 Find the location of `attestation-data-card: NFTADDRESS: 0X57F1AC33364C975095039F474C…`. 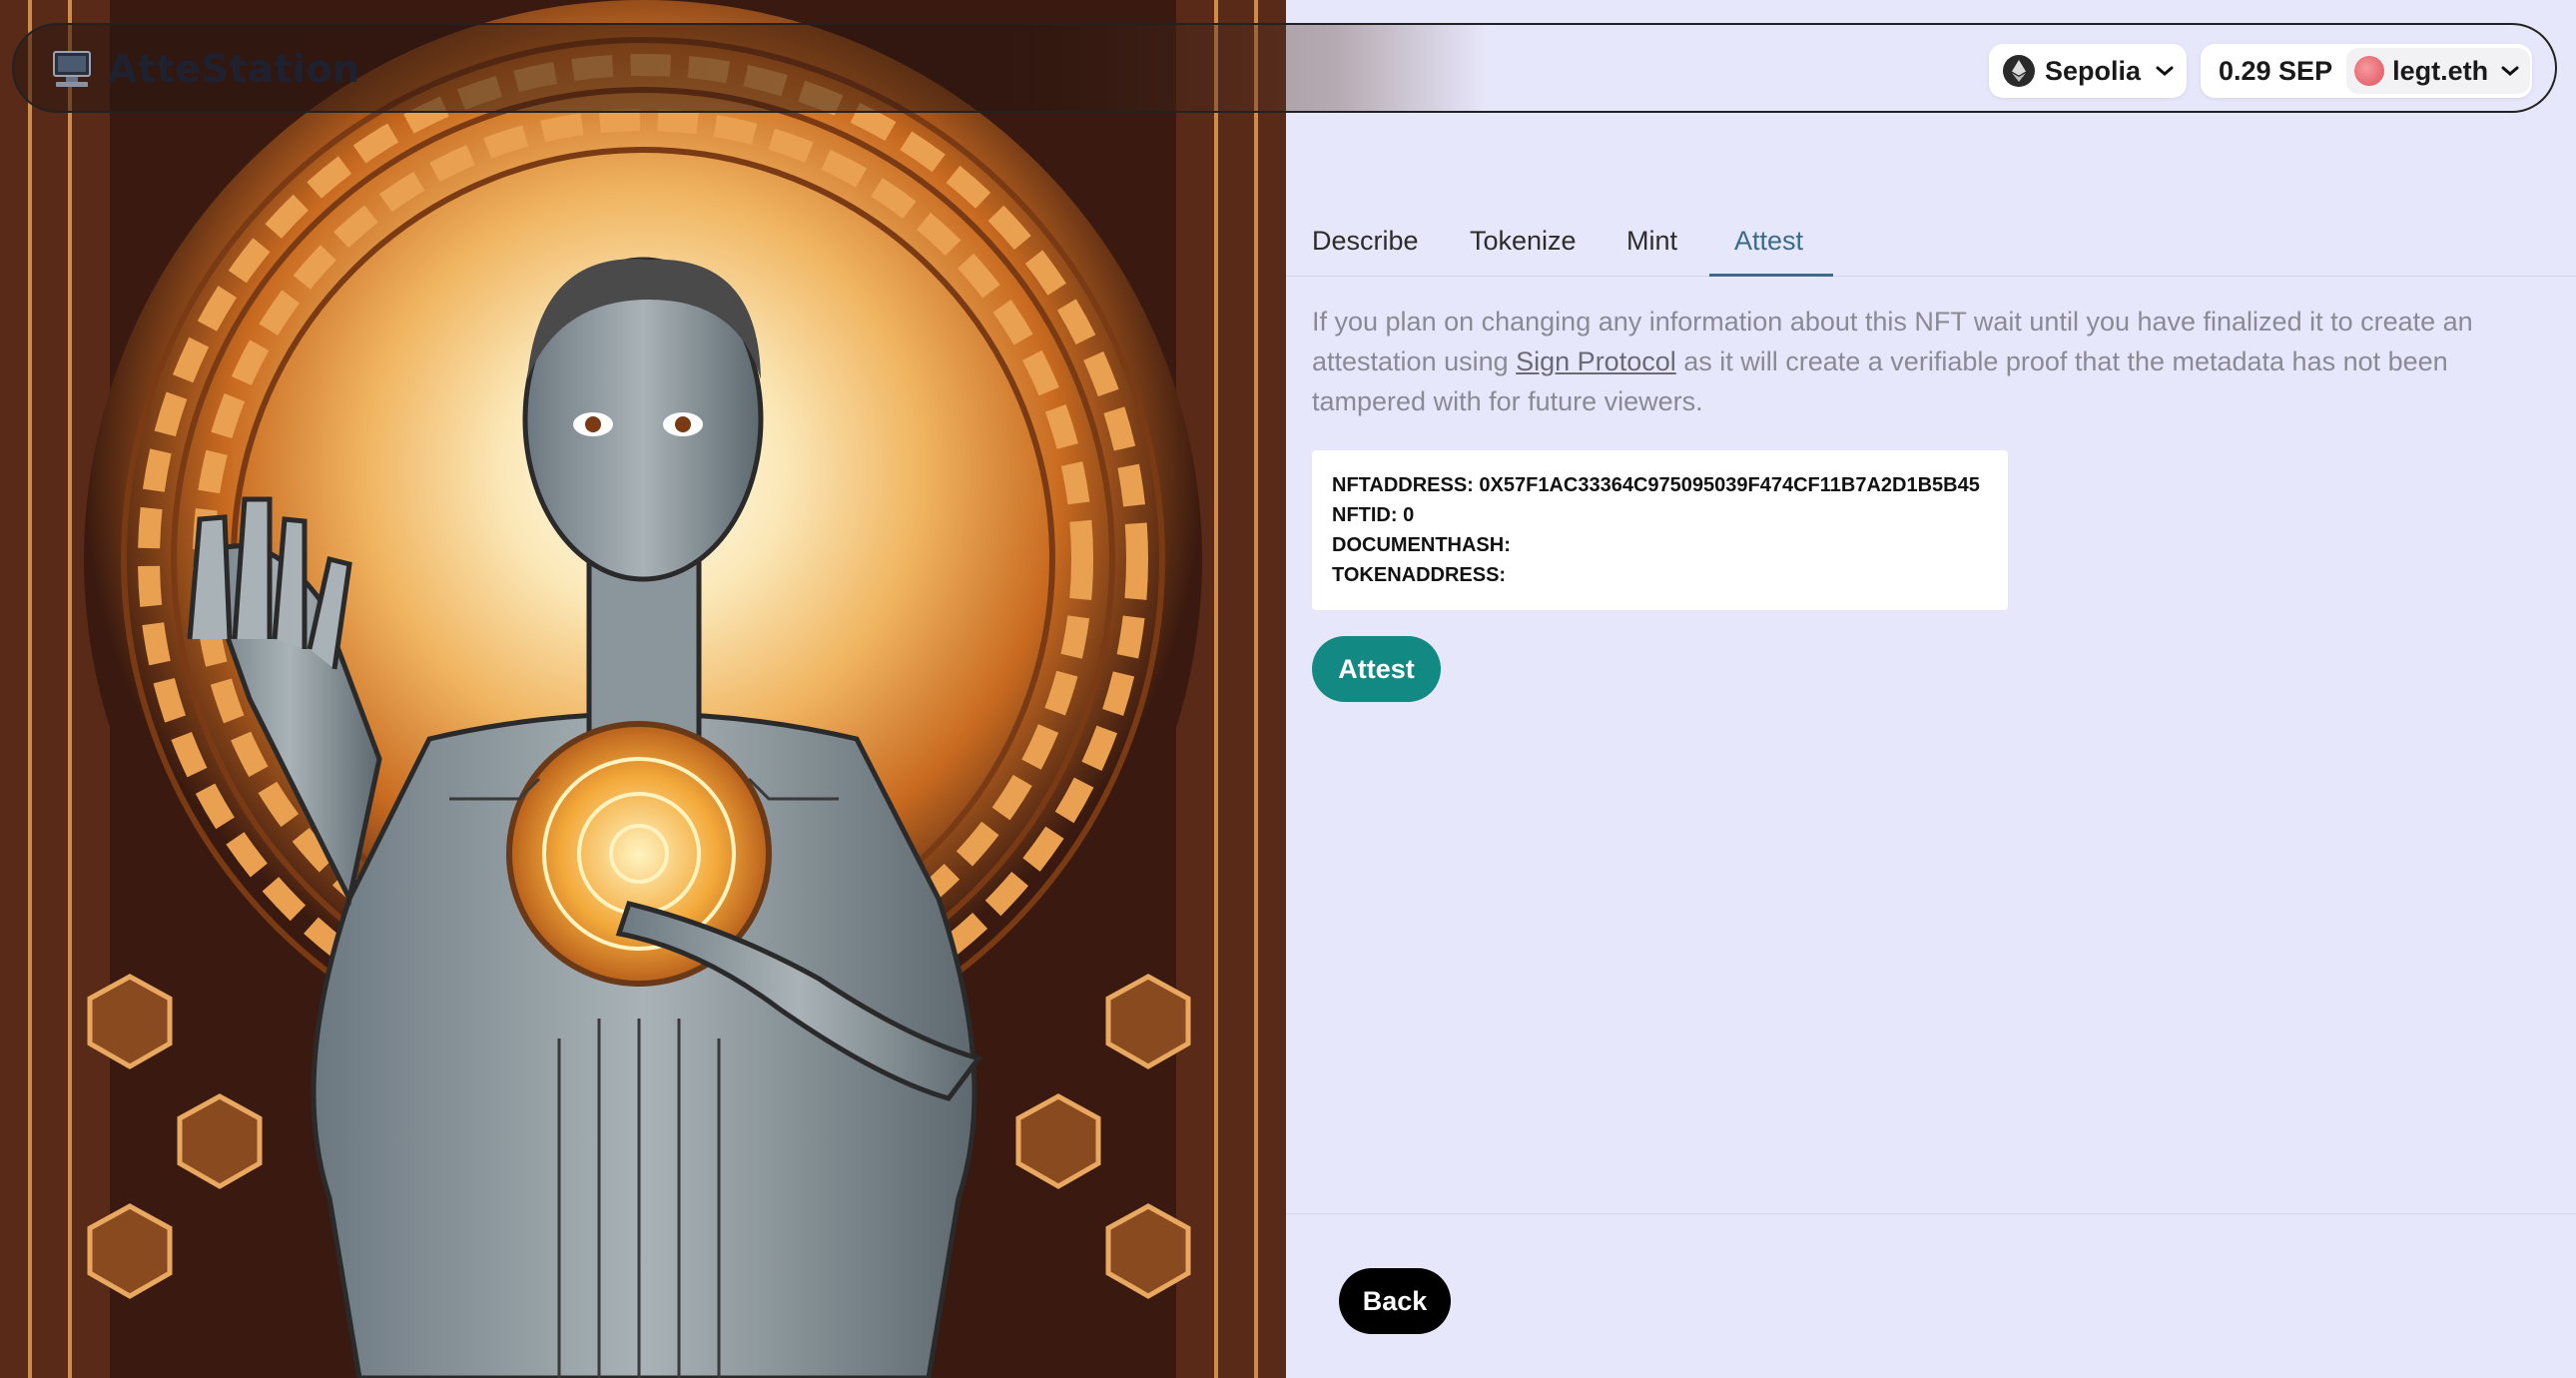

attestation-data-card: NFTADDRESS: 0X57F1AC33364C975095039F474C… is located at coordinates (1660, 530).